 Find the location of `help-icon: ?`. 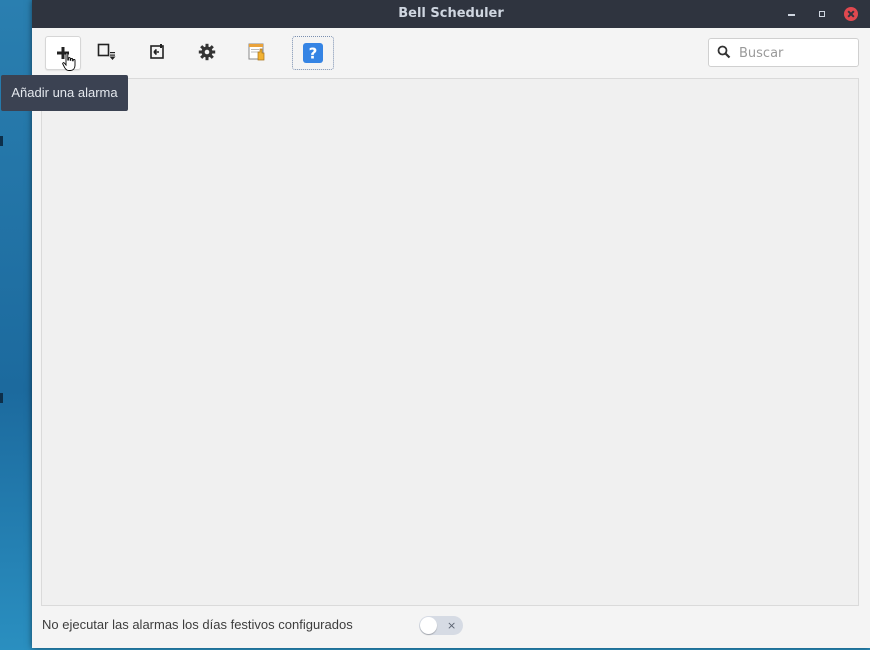

help-icon: ? is located at coordinates (313, 53).